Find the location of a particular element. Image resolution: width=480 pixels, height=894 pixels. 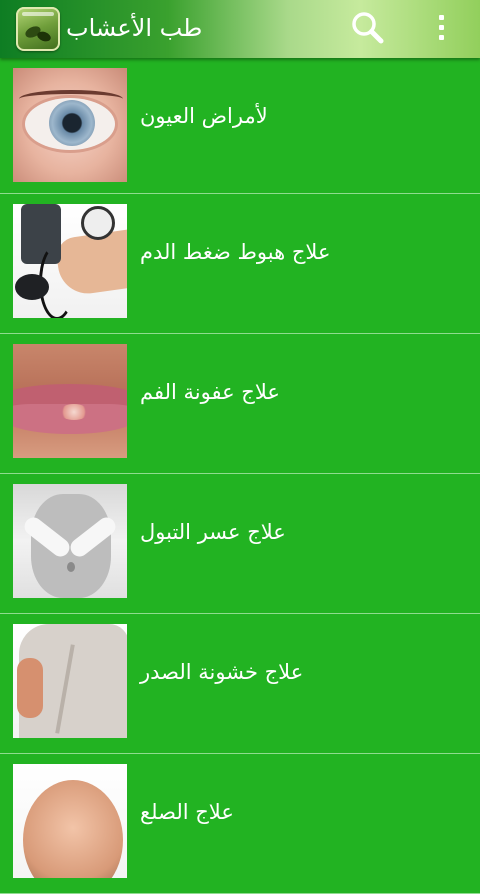

app-title: طب الأعشاب is located at coordinates (134, 28).